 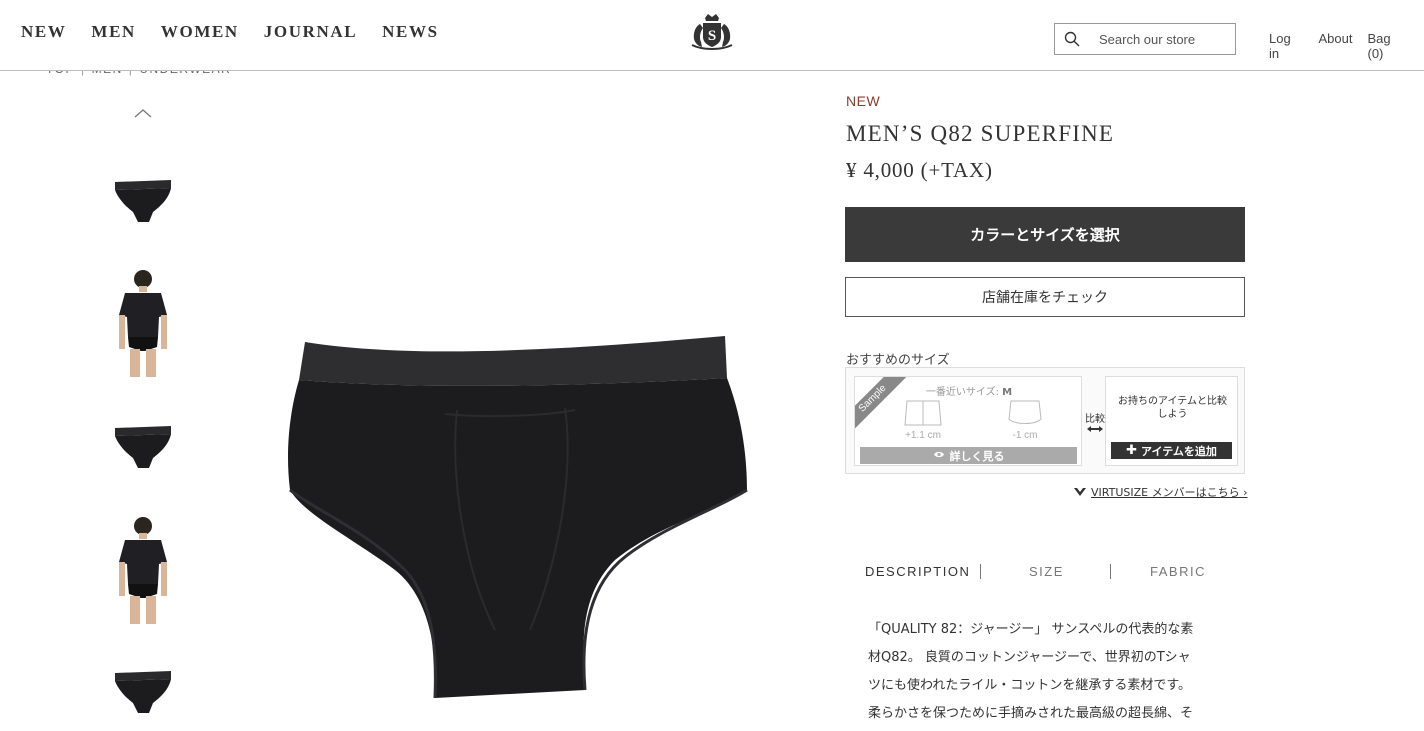 I want to click on bag-link: Bag (0), so click(x=1388, y=46).